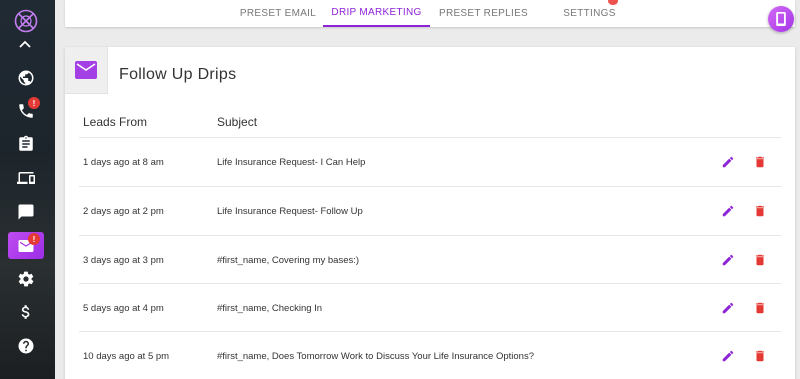 This screenshot has width=800, height=379. Describe the element at coordinates (178, 74) in the screenshot. I see `card-title: Follow Up Drips` at that location.